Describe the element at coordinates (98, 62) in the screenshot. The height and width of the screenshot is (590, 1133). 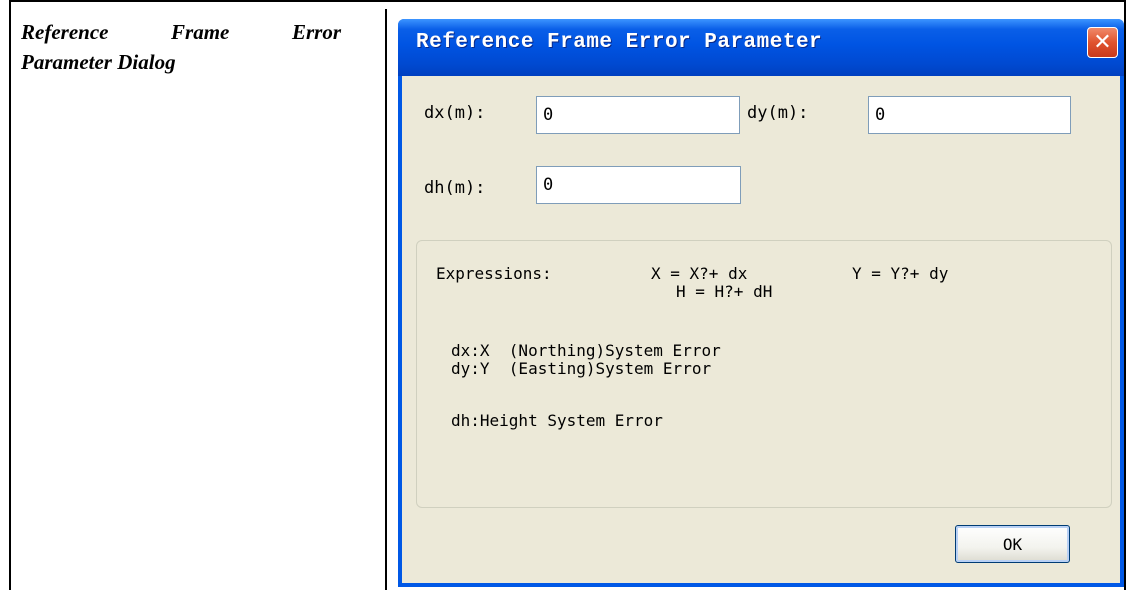
I see `caption-line-2: Parameter Dialog` at that location.